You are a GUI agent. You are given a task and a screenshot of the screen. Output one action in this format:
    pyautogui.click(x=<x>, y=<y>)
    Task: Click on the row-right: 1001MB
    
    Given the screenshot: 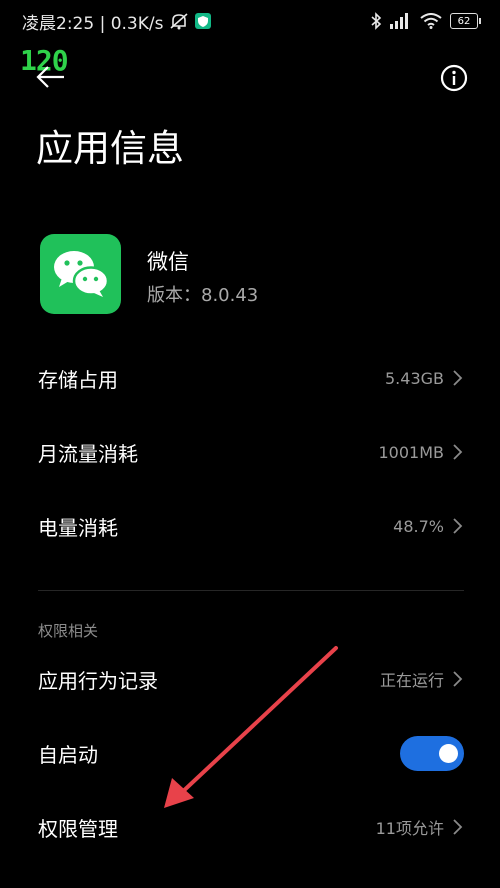 What is the action you would take?
    pyautogui.click(x=422, y=452)
    